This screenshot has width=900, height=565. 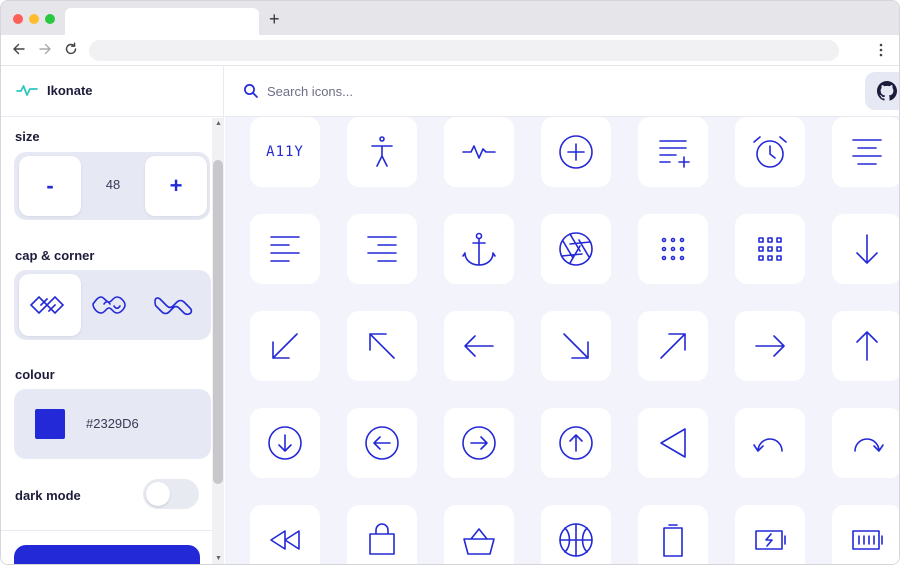 I want to click on icon-tile-back, so click(x=673, y=443).